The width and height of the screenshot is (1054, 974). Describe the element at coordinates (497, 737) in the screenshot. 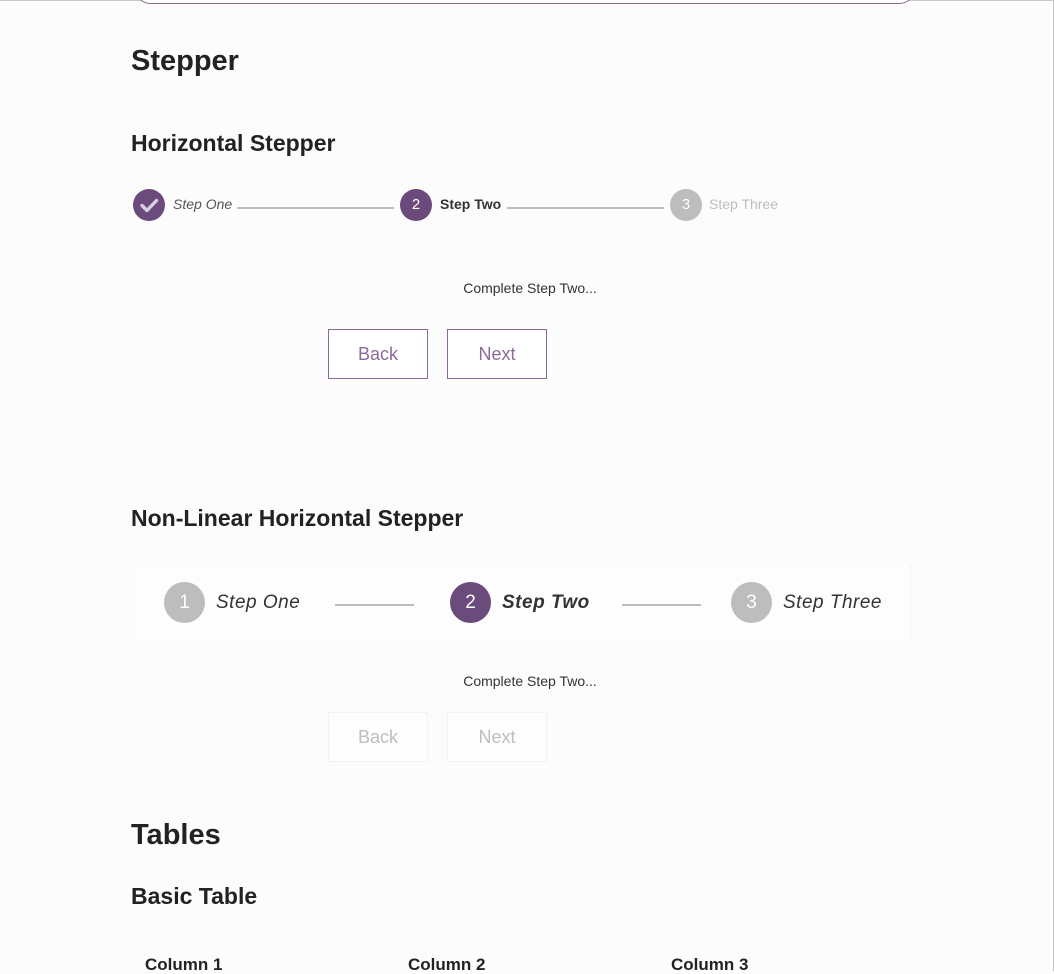

I see `nl-next-button: Next` at that location.